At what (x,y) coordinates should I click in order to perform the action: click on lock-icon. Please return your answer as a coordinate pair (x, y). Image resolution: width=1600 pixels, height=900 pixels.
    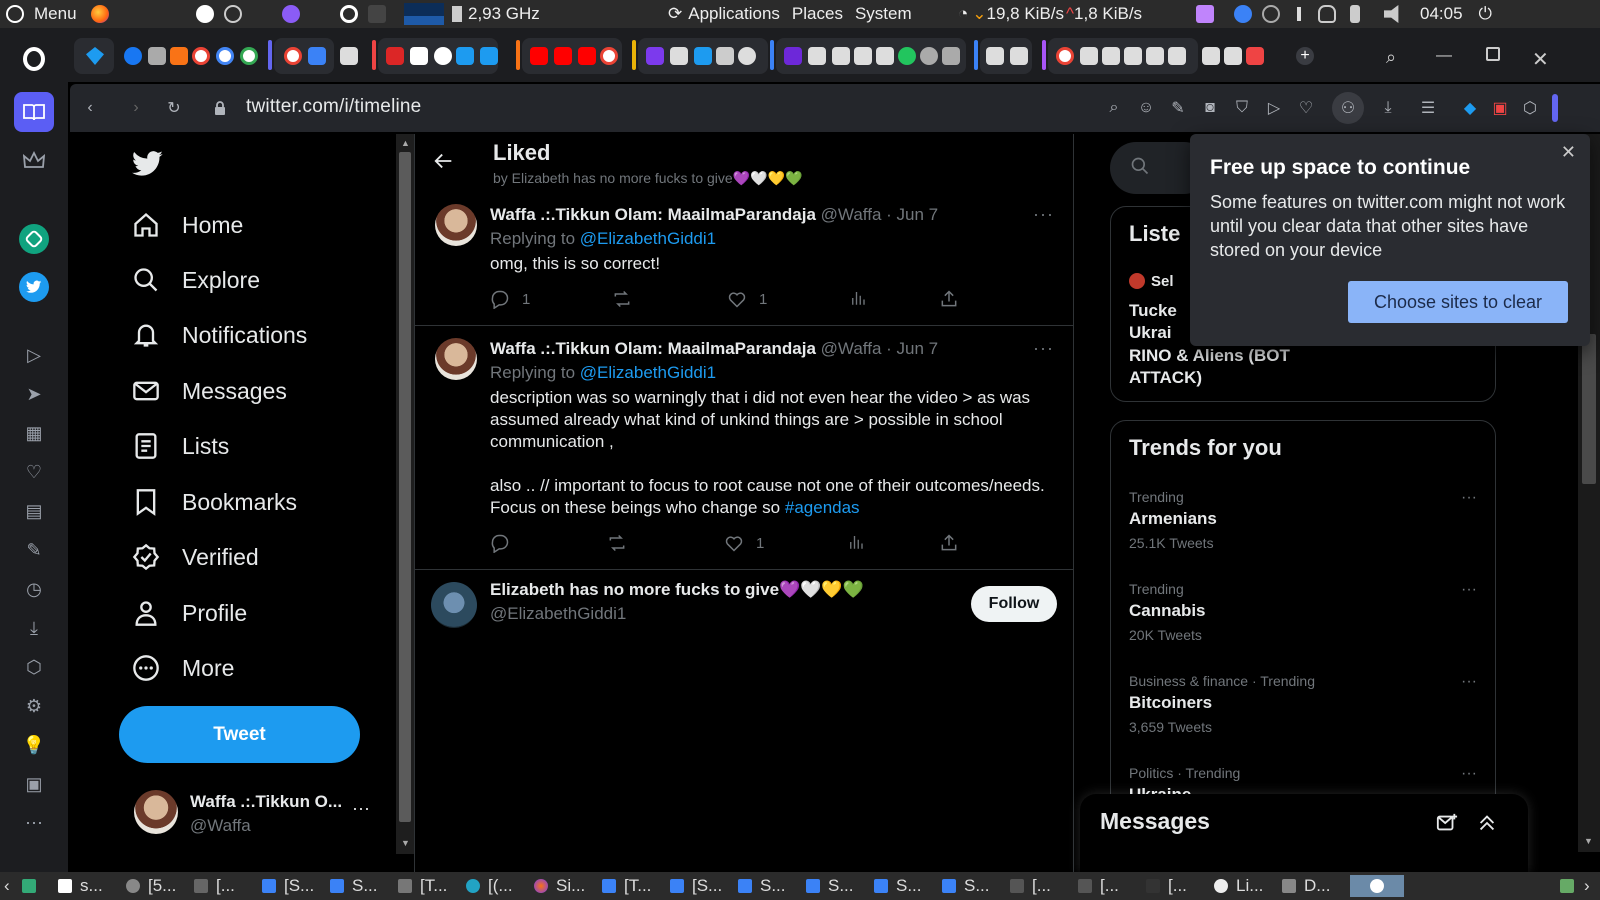
    Looking at the image, I should click on (220, 108).